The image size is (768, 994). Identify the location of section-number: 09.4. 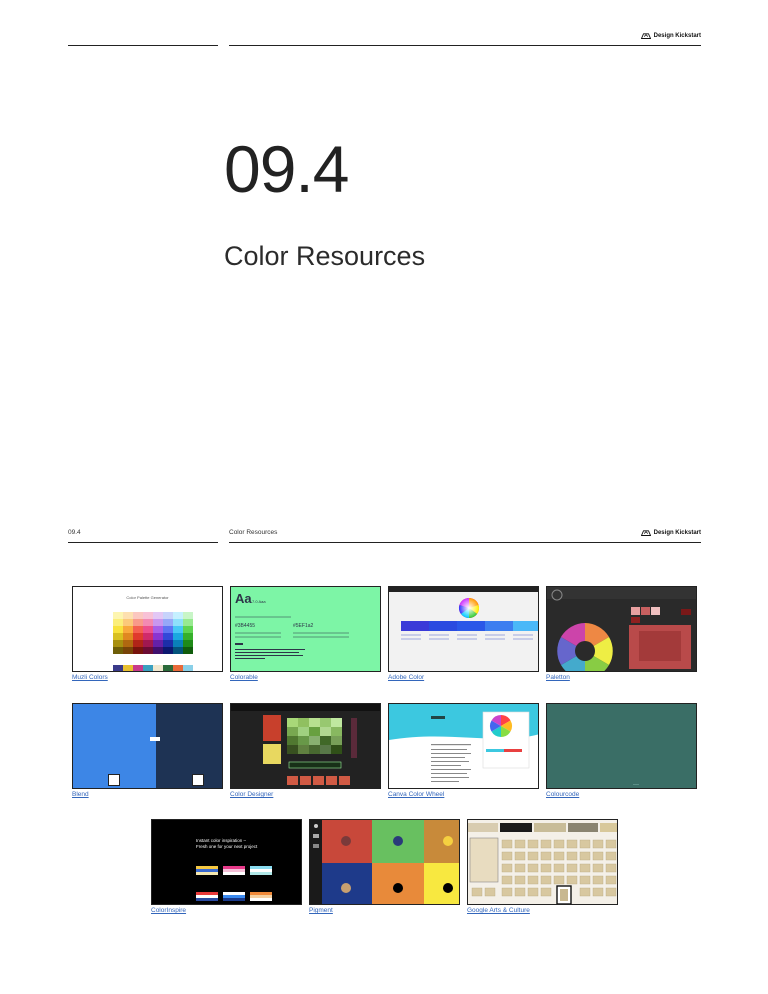
(74, 532).